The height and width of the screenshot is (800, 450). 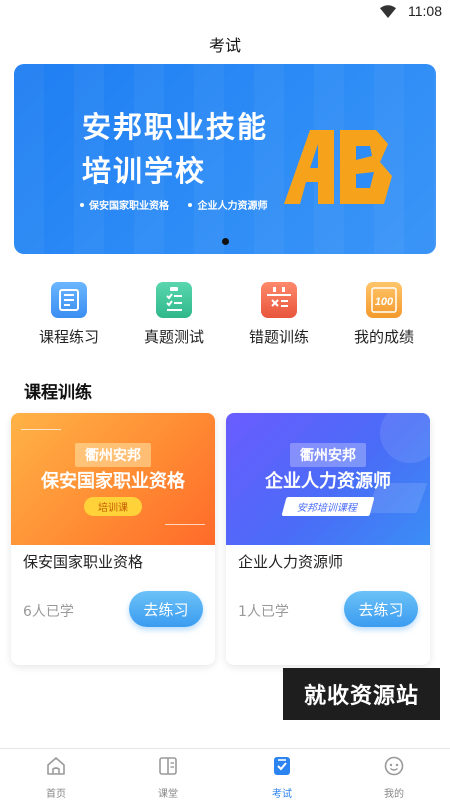 I want to click on clipboard-check-icon, so click(x=174, y=300).